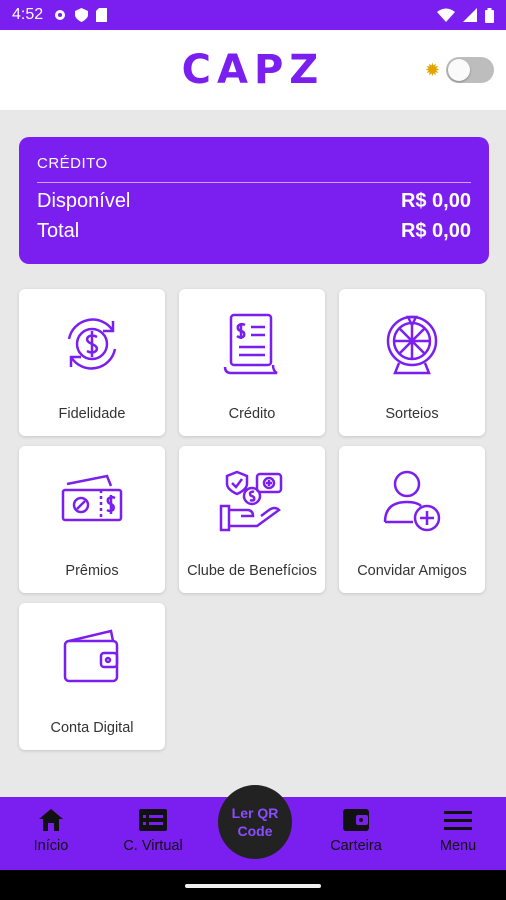 The image size is (506, 900). I want to click on nav-label: Menu, so click(458, 846).